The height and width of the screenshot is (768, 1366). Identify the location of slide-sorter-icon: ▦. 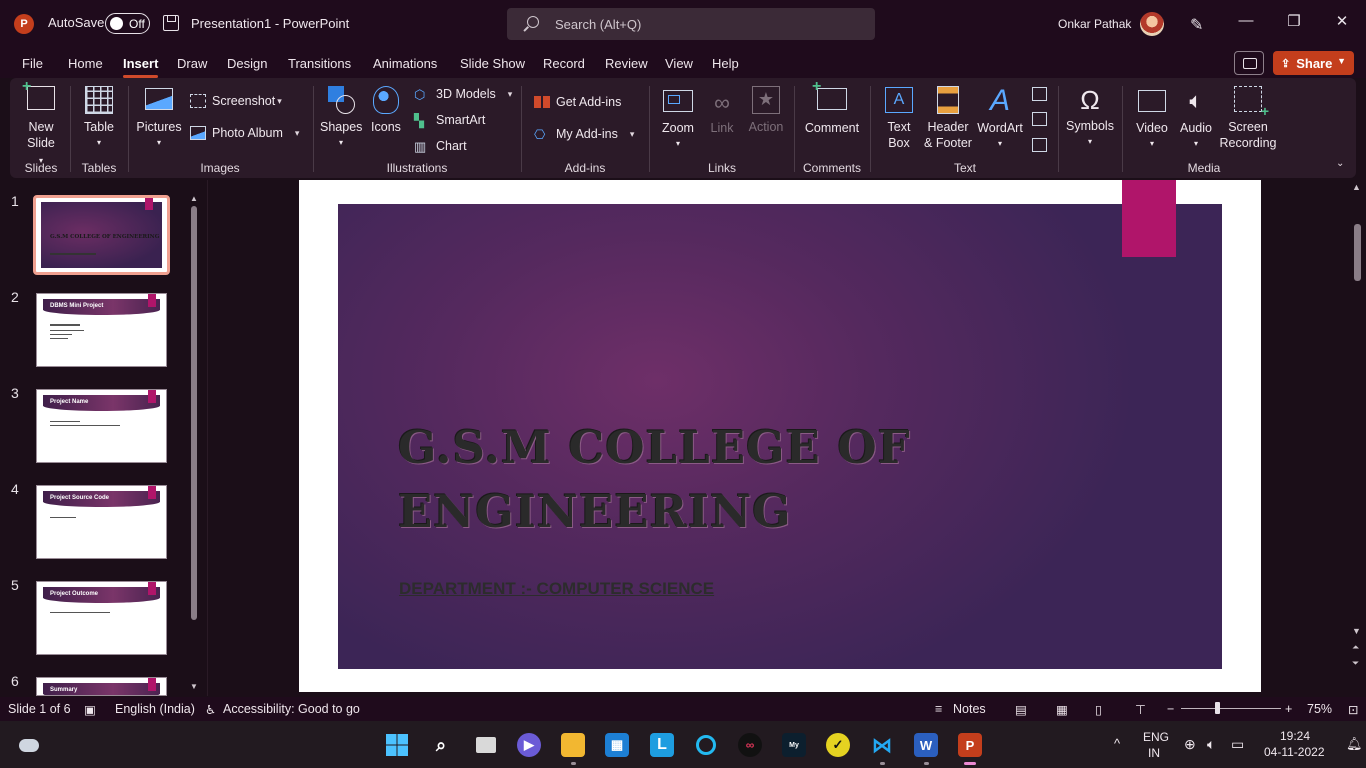
(1062, 709).